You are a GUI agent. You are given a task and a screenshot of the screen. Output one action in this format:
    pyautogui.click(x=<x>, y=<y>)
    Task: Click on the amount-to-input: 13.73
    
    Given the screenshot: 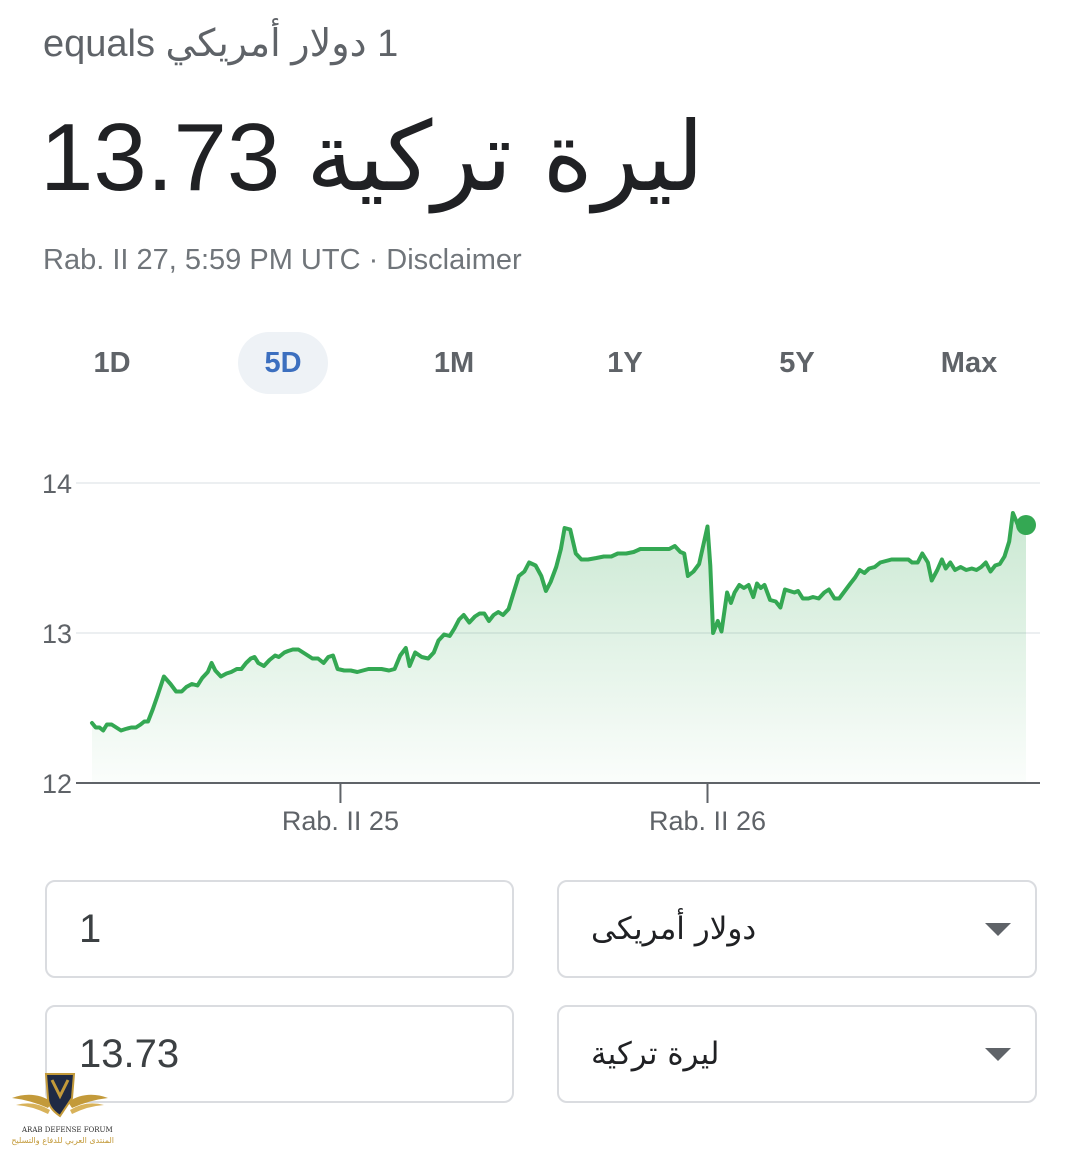 What is the action you would take?
    pyautogui.click(x=279, y=1054)
    